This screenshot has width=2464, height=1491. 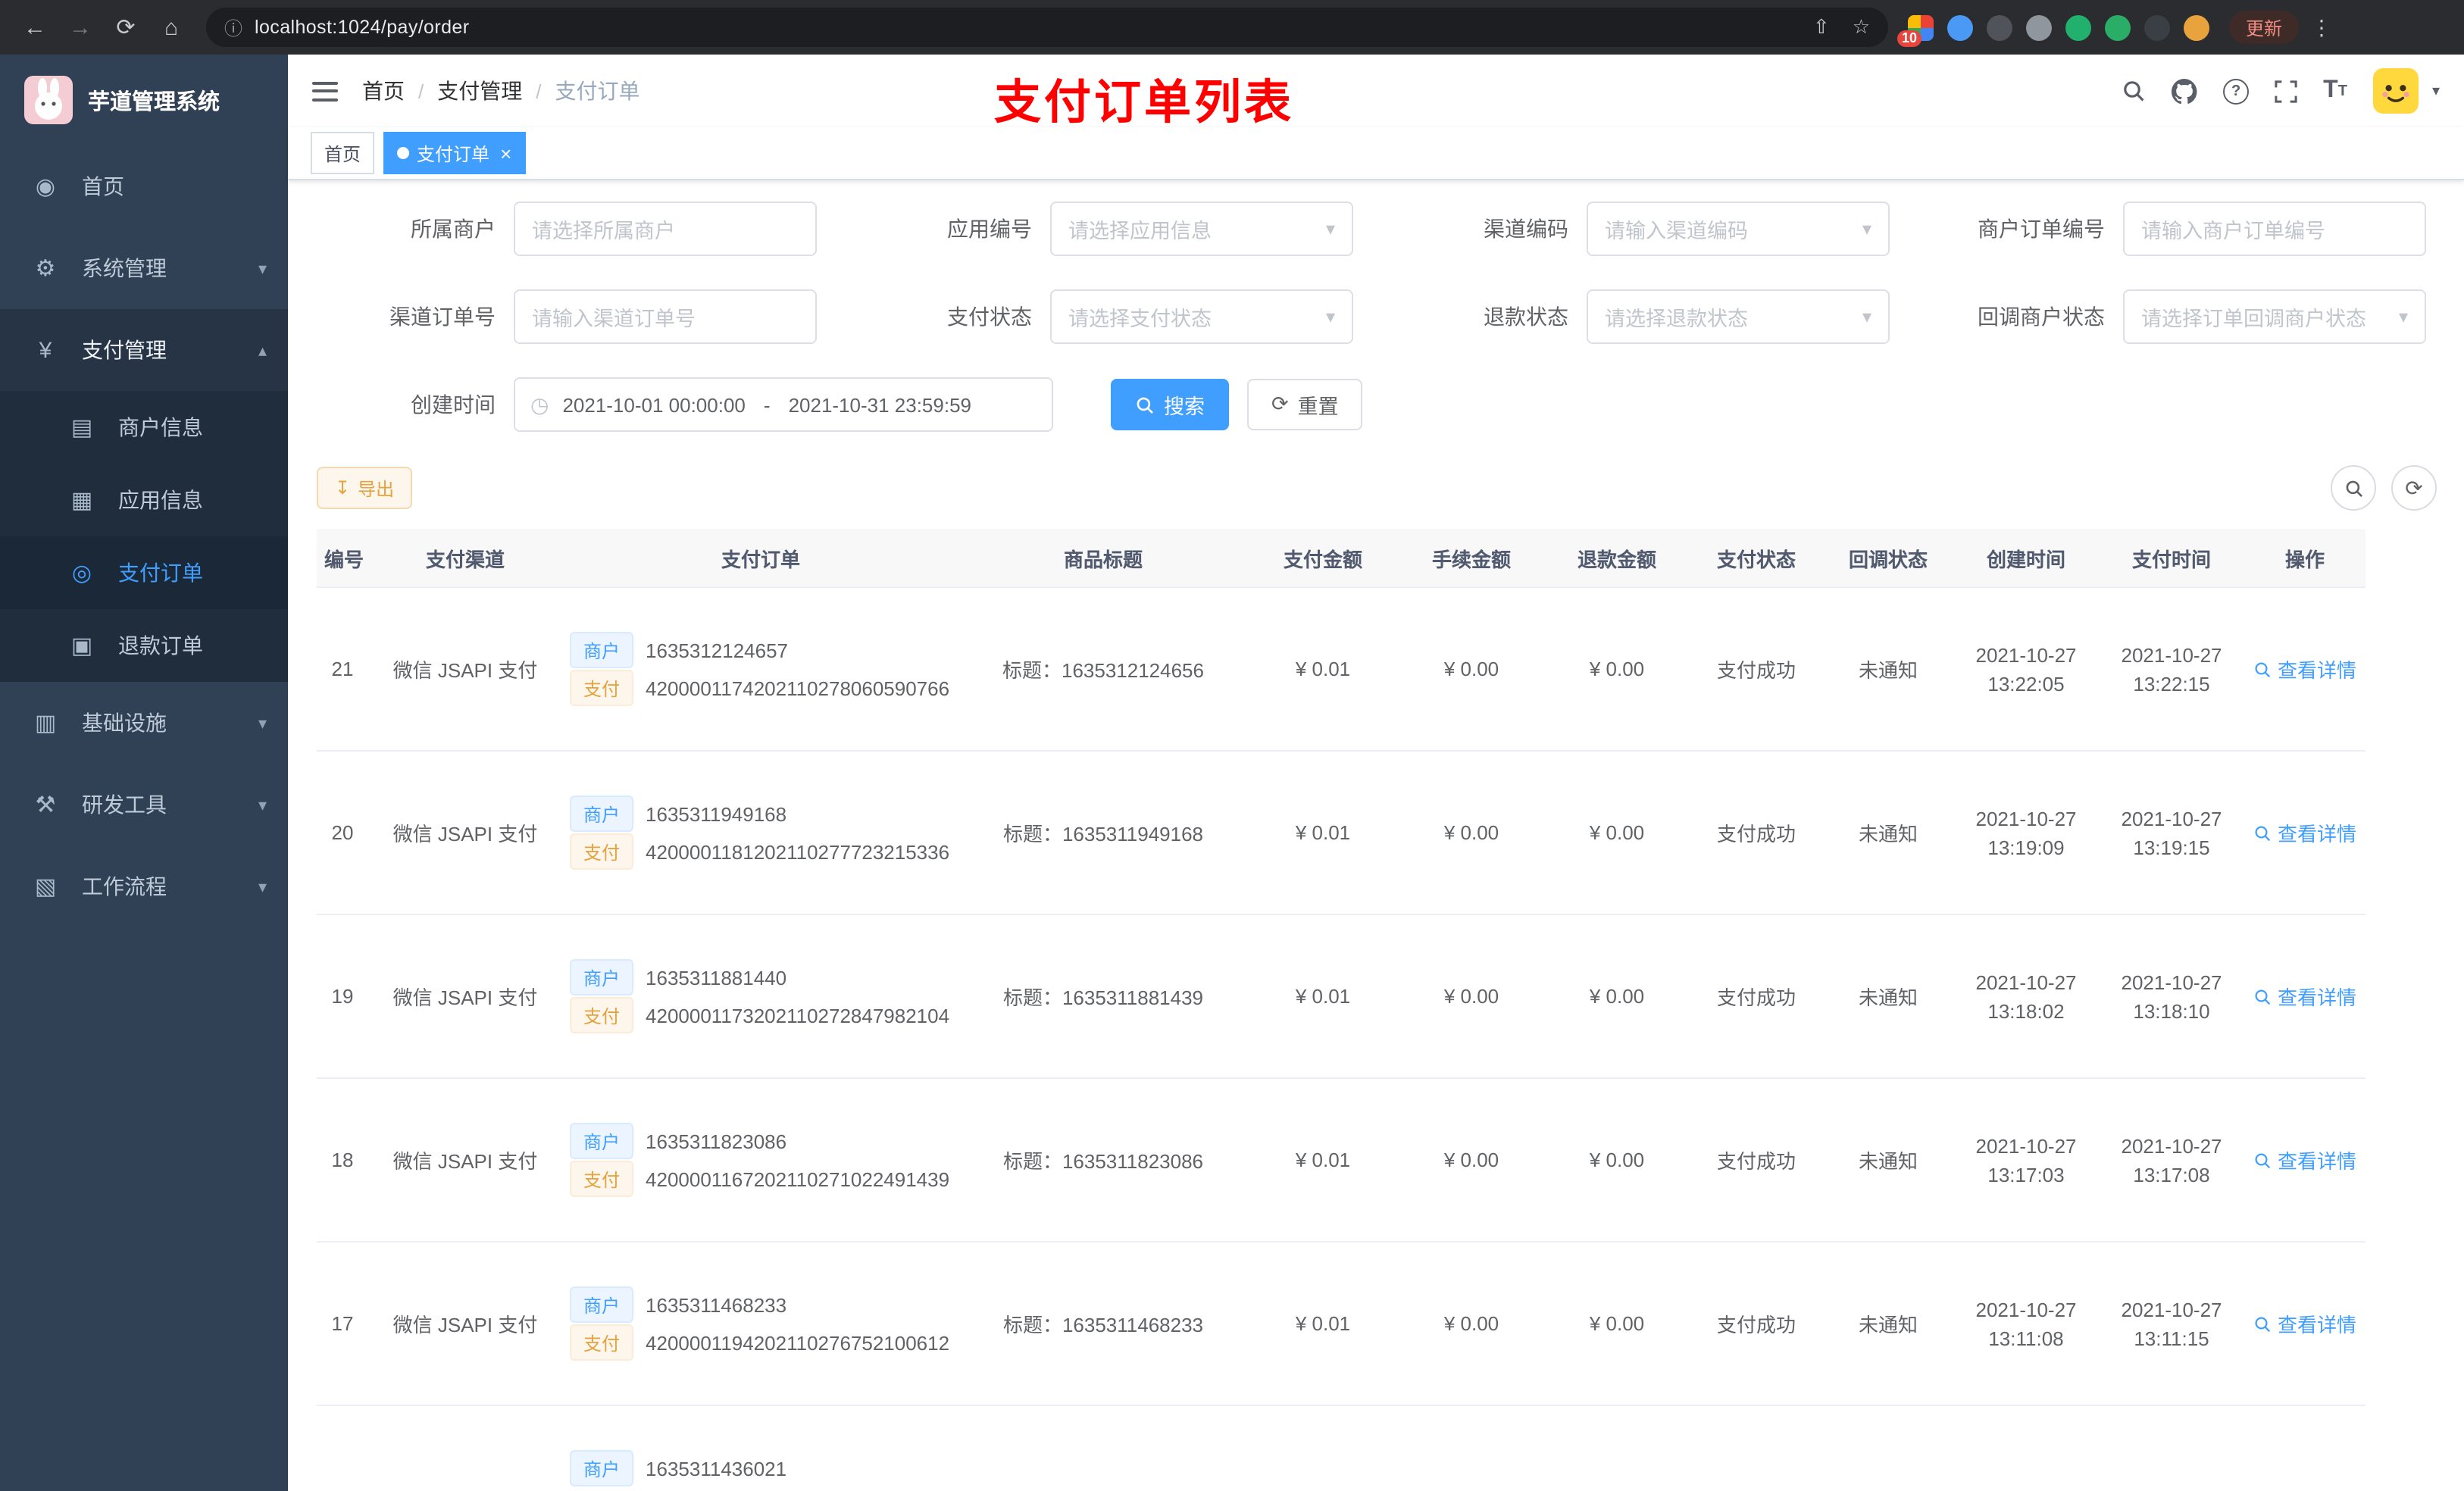 I want to click on pin-extension-icon, so click(x=2157, y=27).